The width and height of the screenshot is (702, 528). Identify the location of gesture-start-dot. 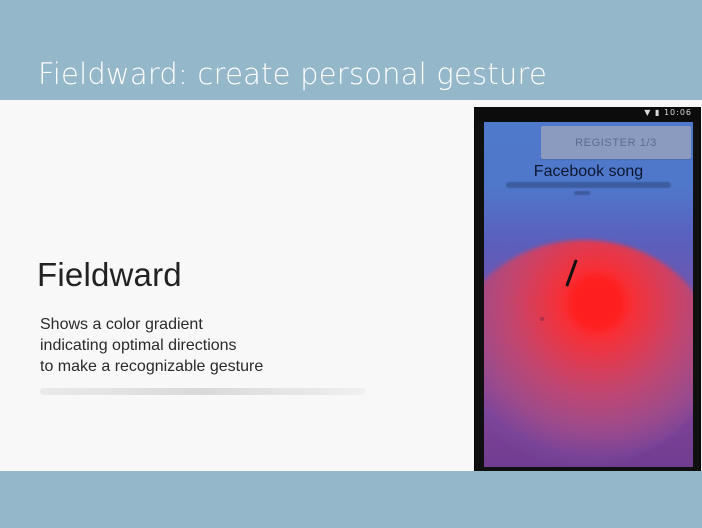
(542, 319).